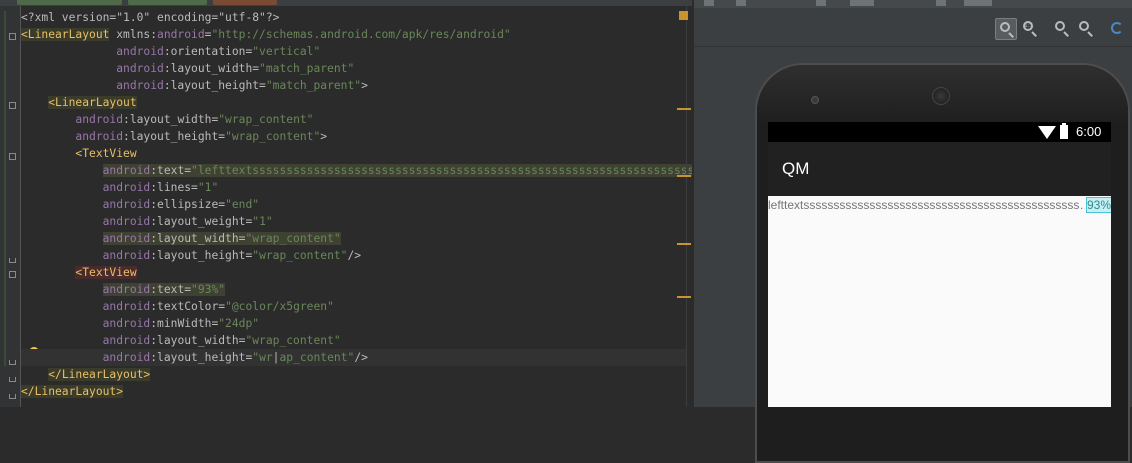 The image size is (1132, 463). What do you see at coordinates (353, 323) in the screenshot?
I see `code-line: android:minWidth="24dp"` at bounding box center [353, 323].